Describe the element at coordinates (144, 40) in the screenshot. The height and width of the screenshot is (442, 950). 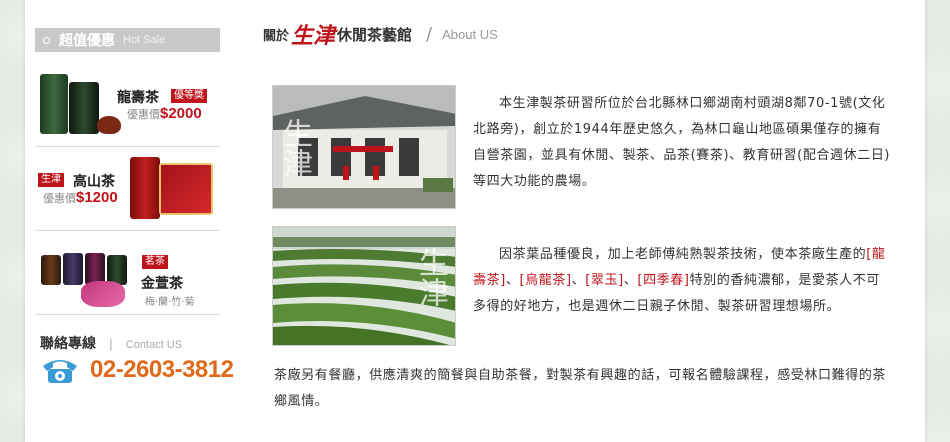
I see `hot-sale-title-en: Hot Sale` at that location.